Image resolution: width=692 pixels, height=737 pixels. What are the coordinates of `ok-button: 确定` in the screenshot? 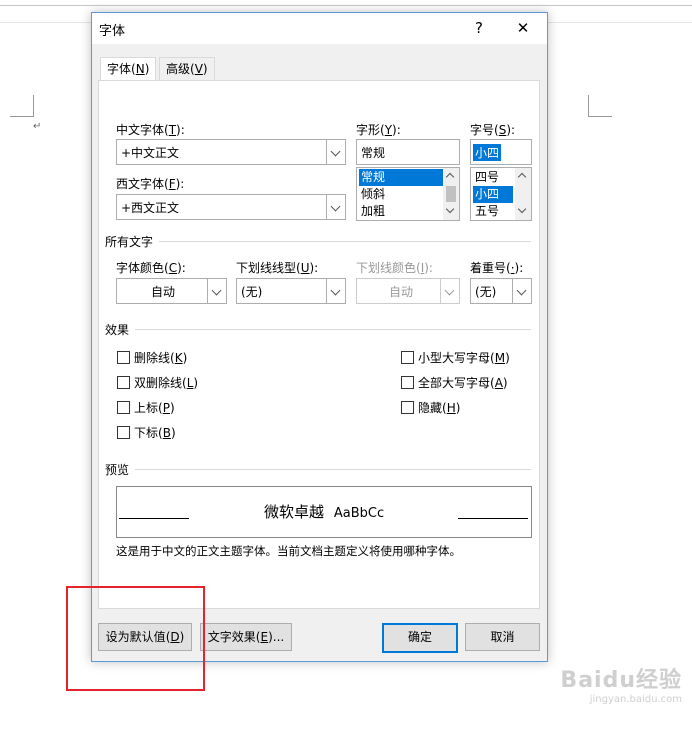 It's located at (420, 638).